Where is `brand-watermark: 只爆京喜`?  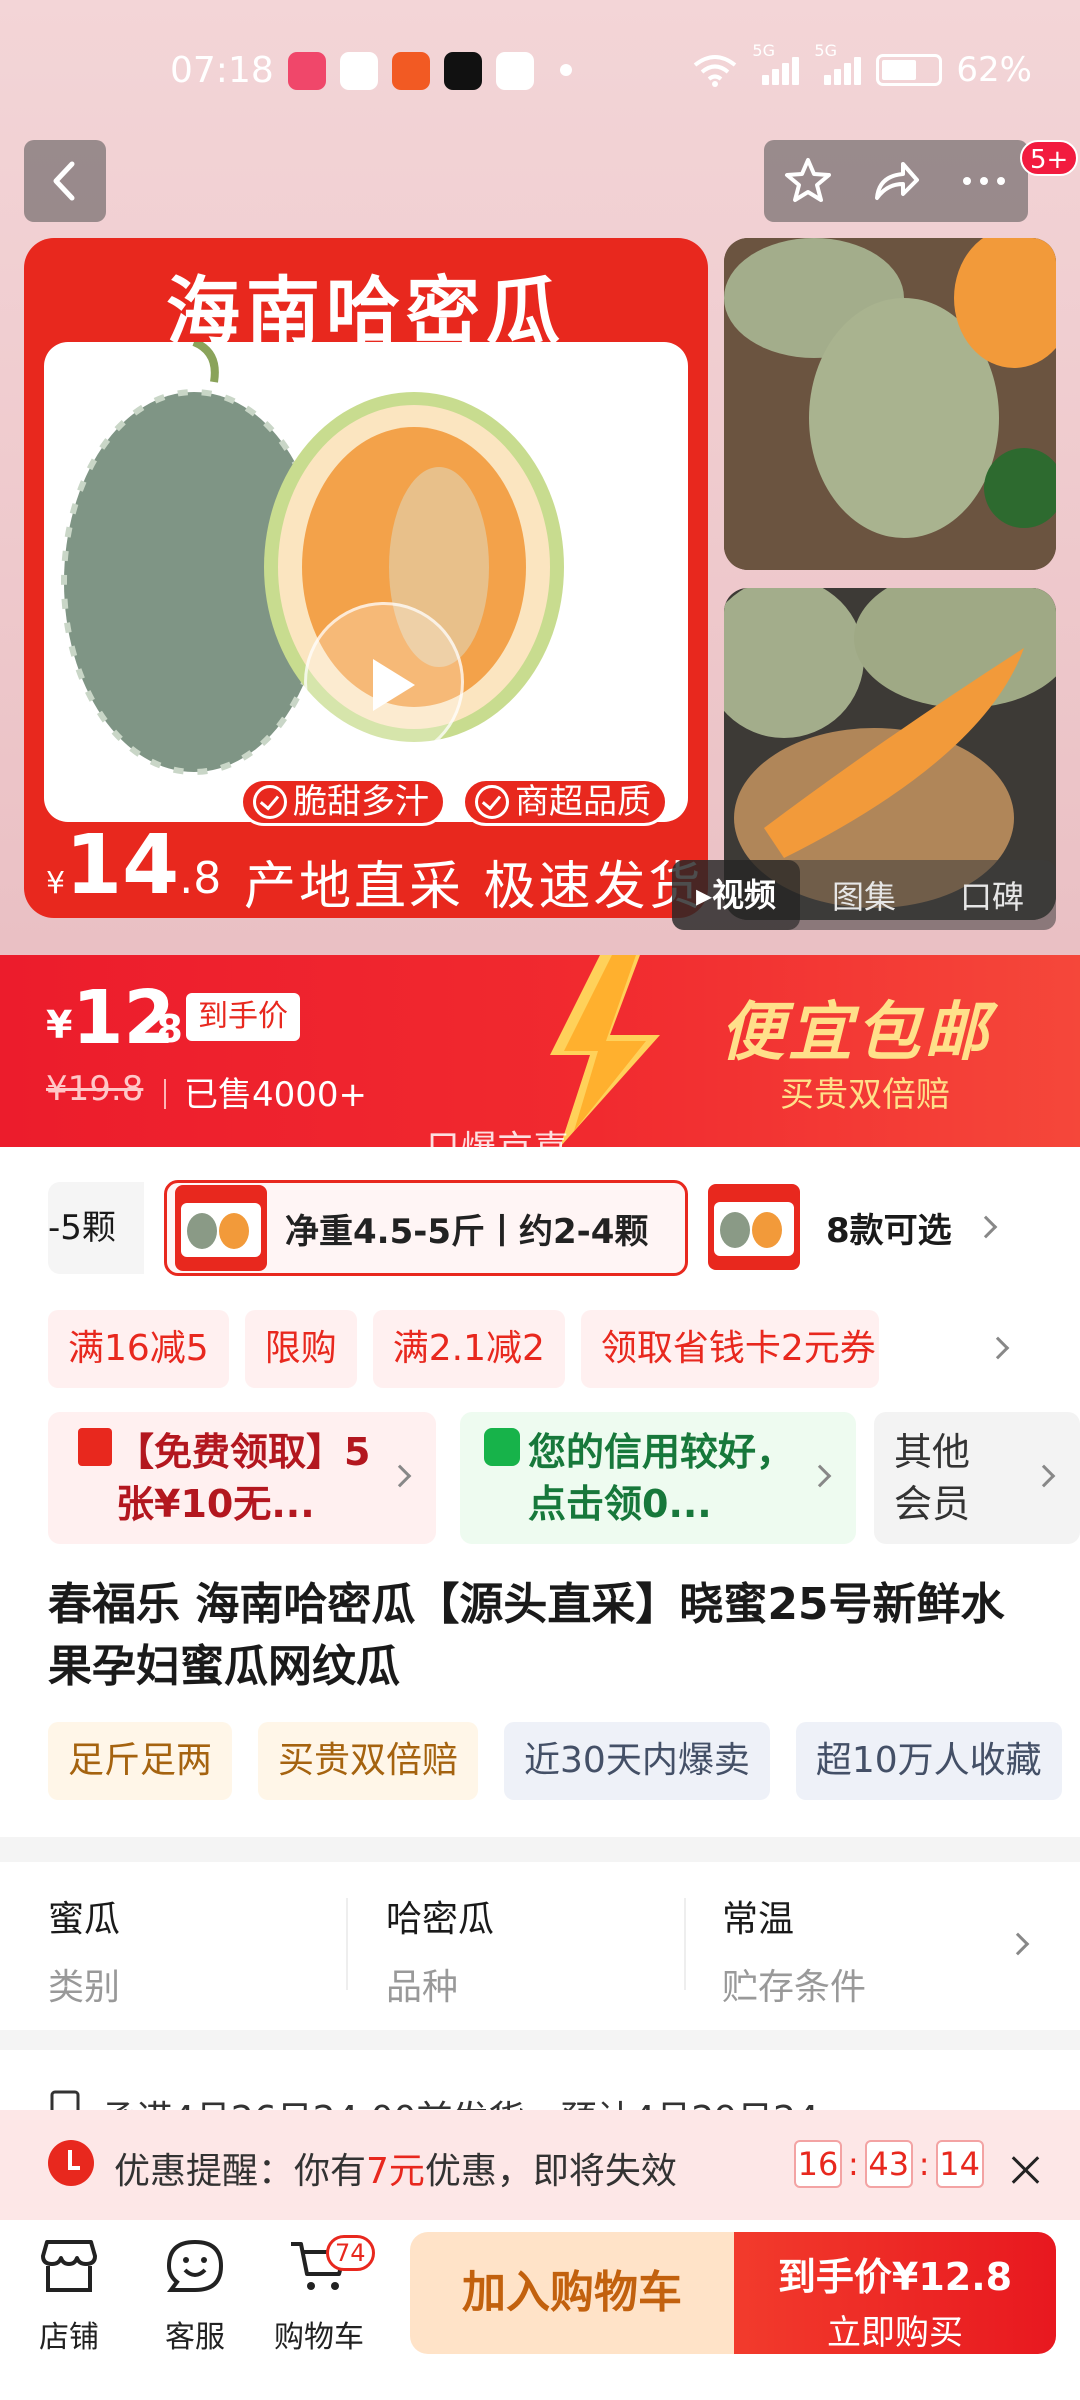
brand-watermark: 只爆京喜 is located at coordinates (497, 1149).